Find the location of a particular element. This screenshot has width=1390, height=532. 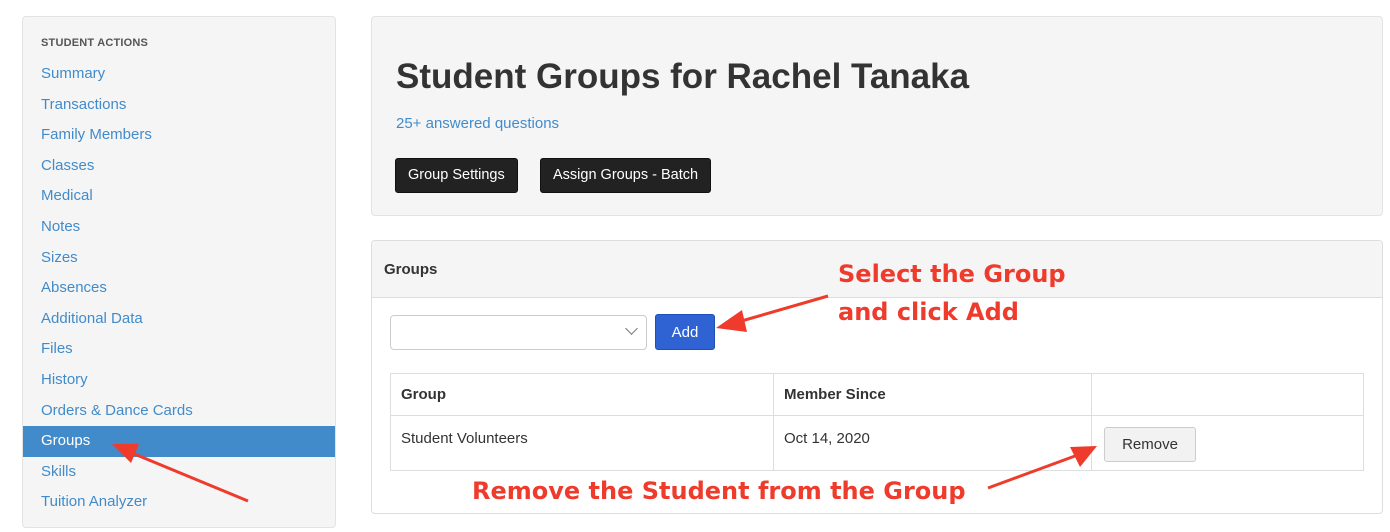

page-title: Student Groups for Rachel Tanaka is located at coordinates (683, 76).